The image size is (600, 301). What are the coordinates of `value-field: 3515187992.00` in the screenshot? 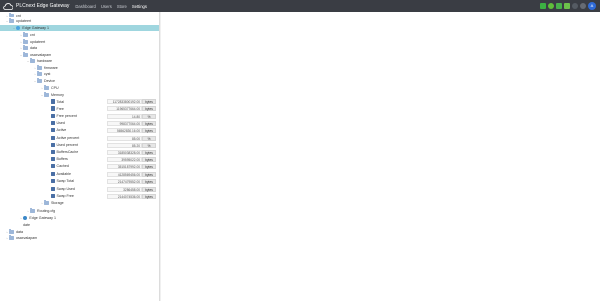 It's located at (124, 166).